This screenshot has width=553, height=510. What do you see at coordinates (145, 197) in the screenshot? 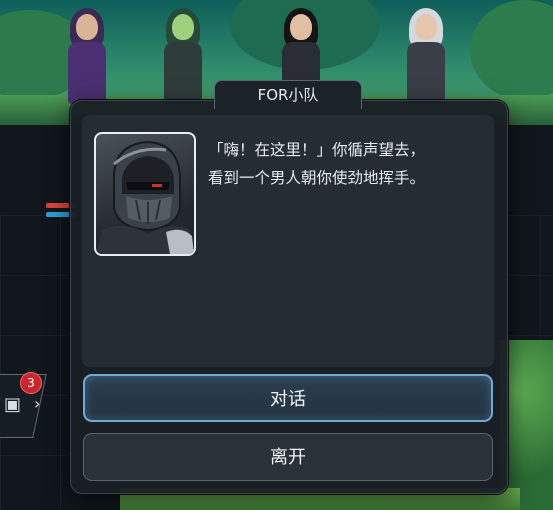
I see `armored-soldier-image` at bounding box center [145, 197].